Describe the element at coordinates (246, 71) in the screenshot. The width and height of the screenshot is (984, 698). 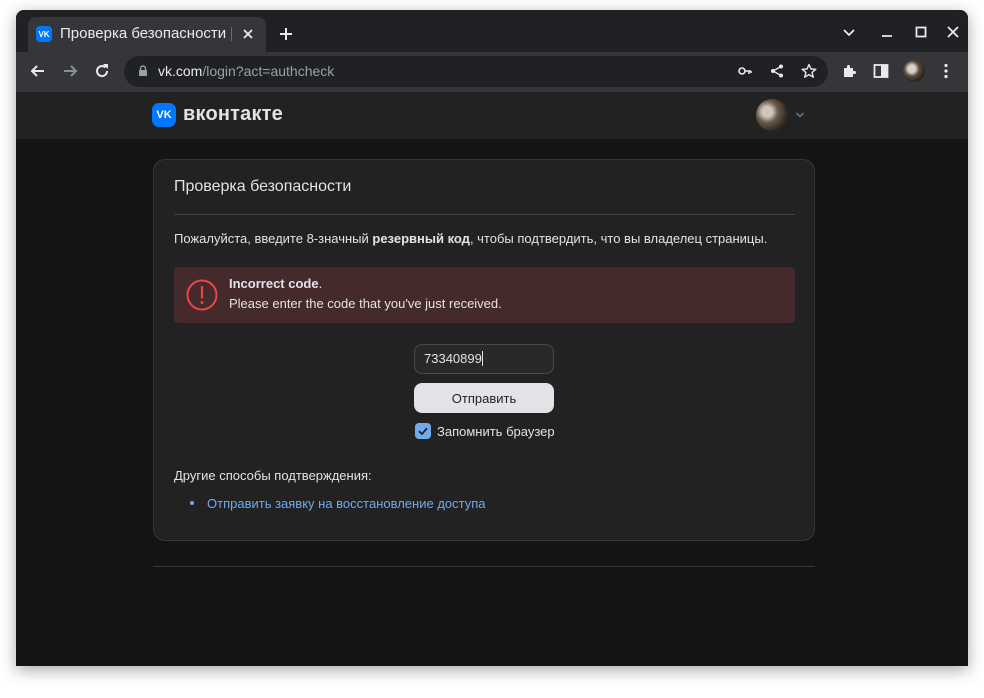
I see `url-text: vk.com/login?act=authcheck` at that location.